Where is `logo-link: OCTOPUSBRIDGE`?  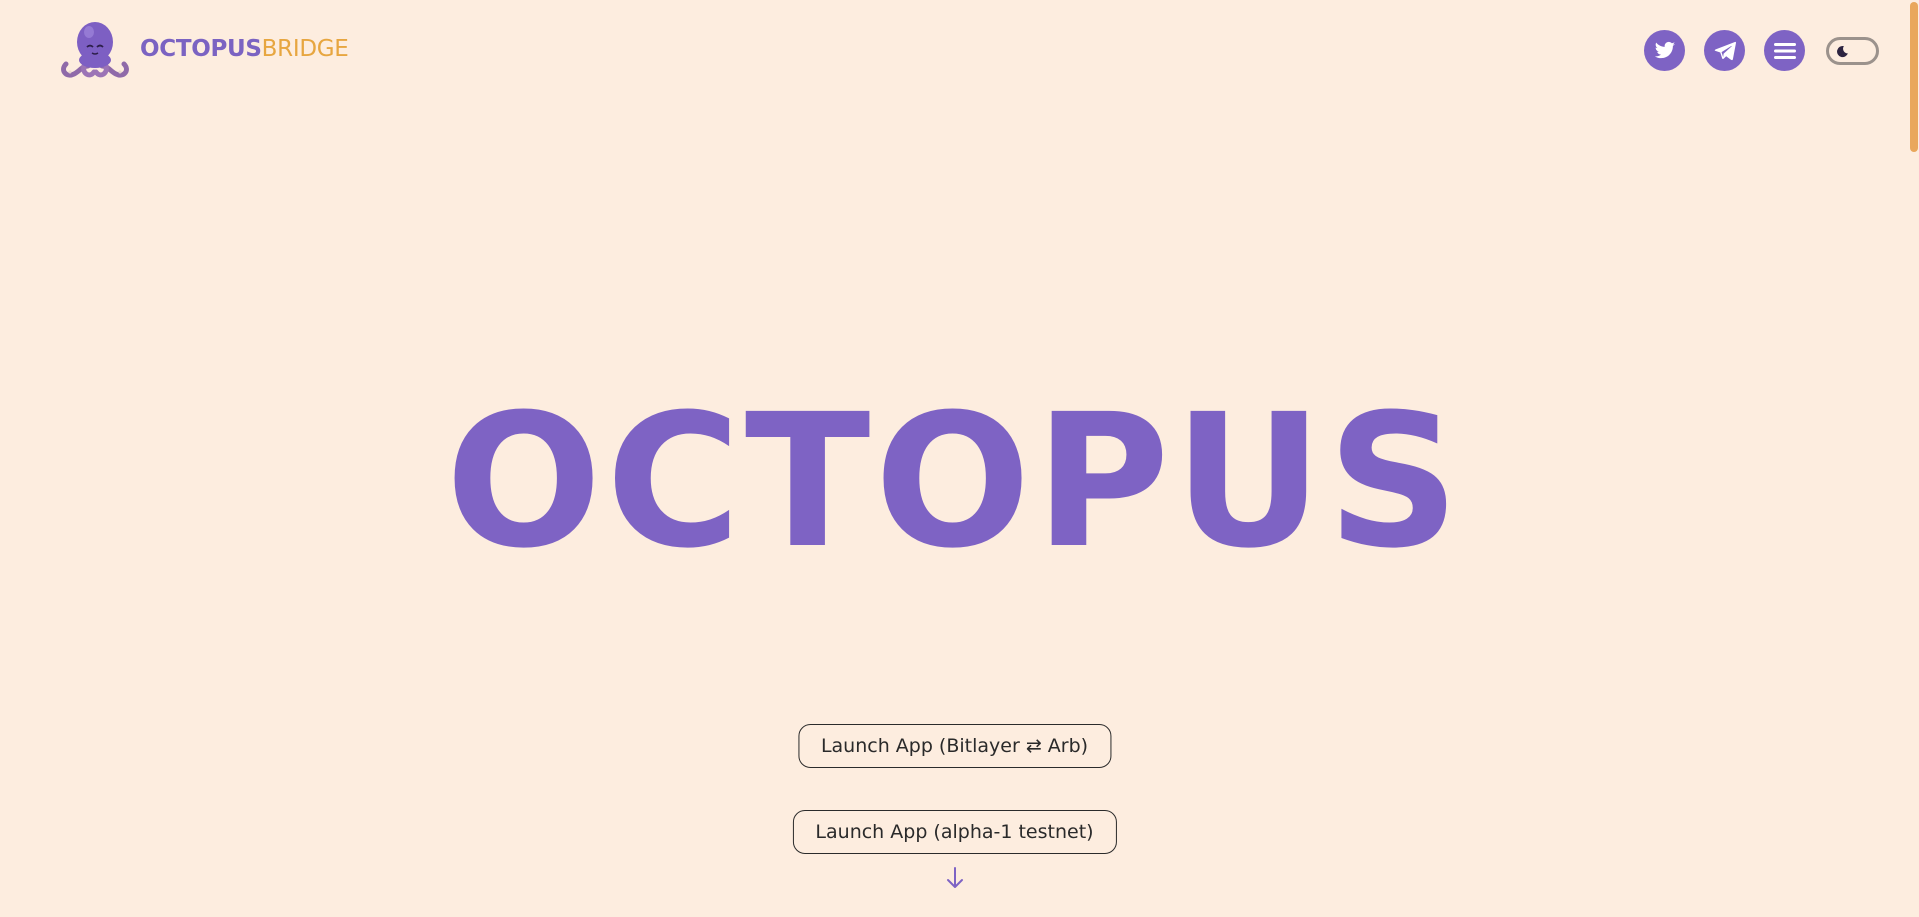
logo-link: OCTOPUSBRIDGE is located at coordinates (203, 49).